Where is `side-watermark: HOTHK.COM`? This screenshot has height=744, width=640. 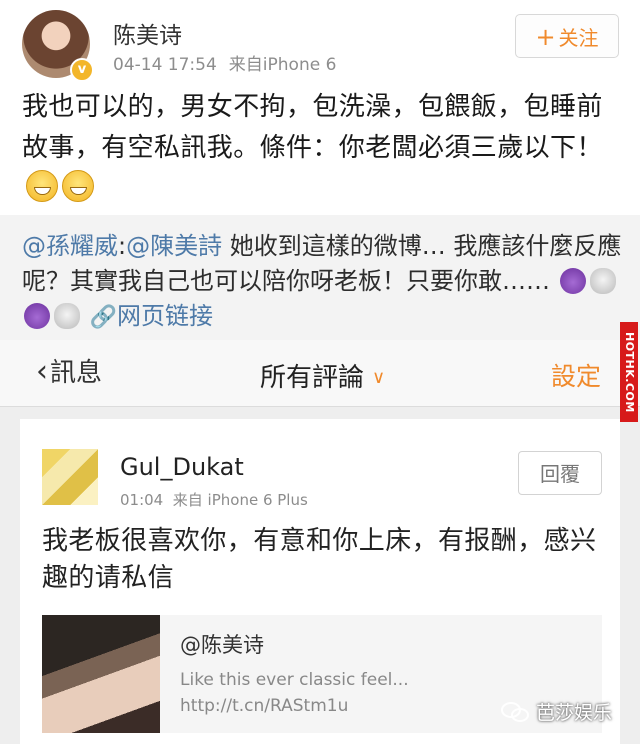
side-watermark: HOTHK.COM is located at coordinates (629, 372).